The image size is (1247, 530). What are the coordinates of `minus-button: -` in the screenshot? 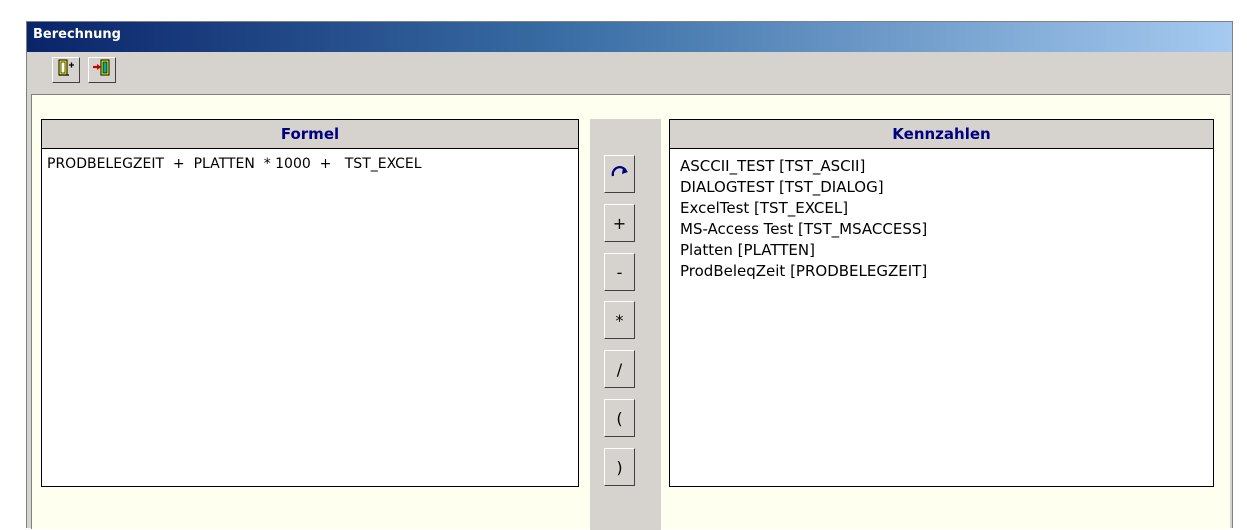 It's located at (619, 272).